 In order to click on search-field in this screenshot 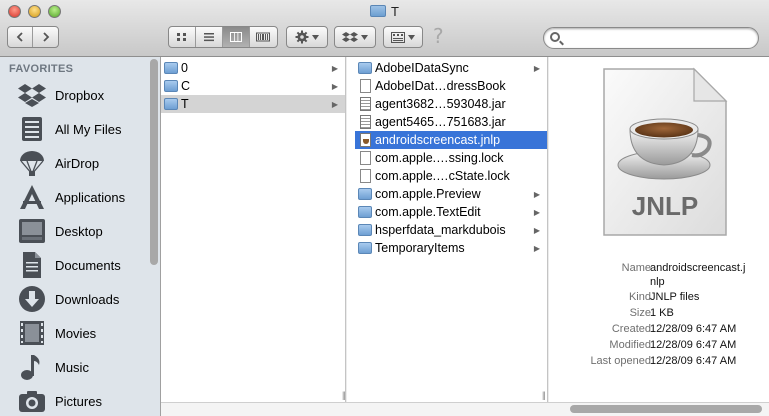, I will do `click(651, 38)`.